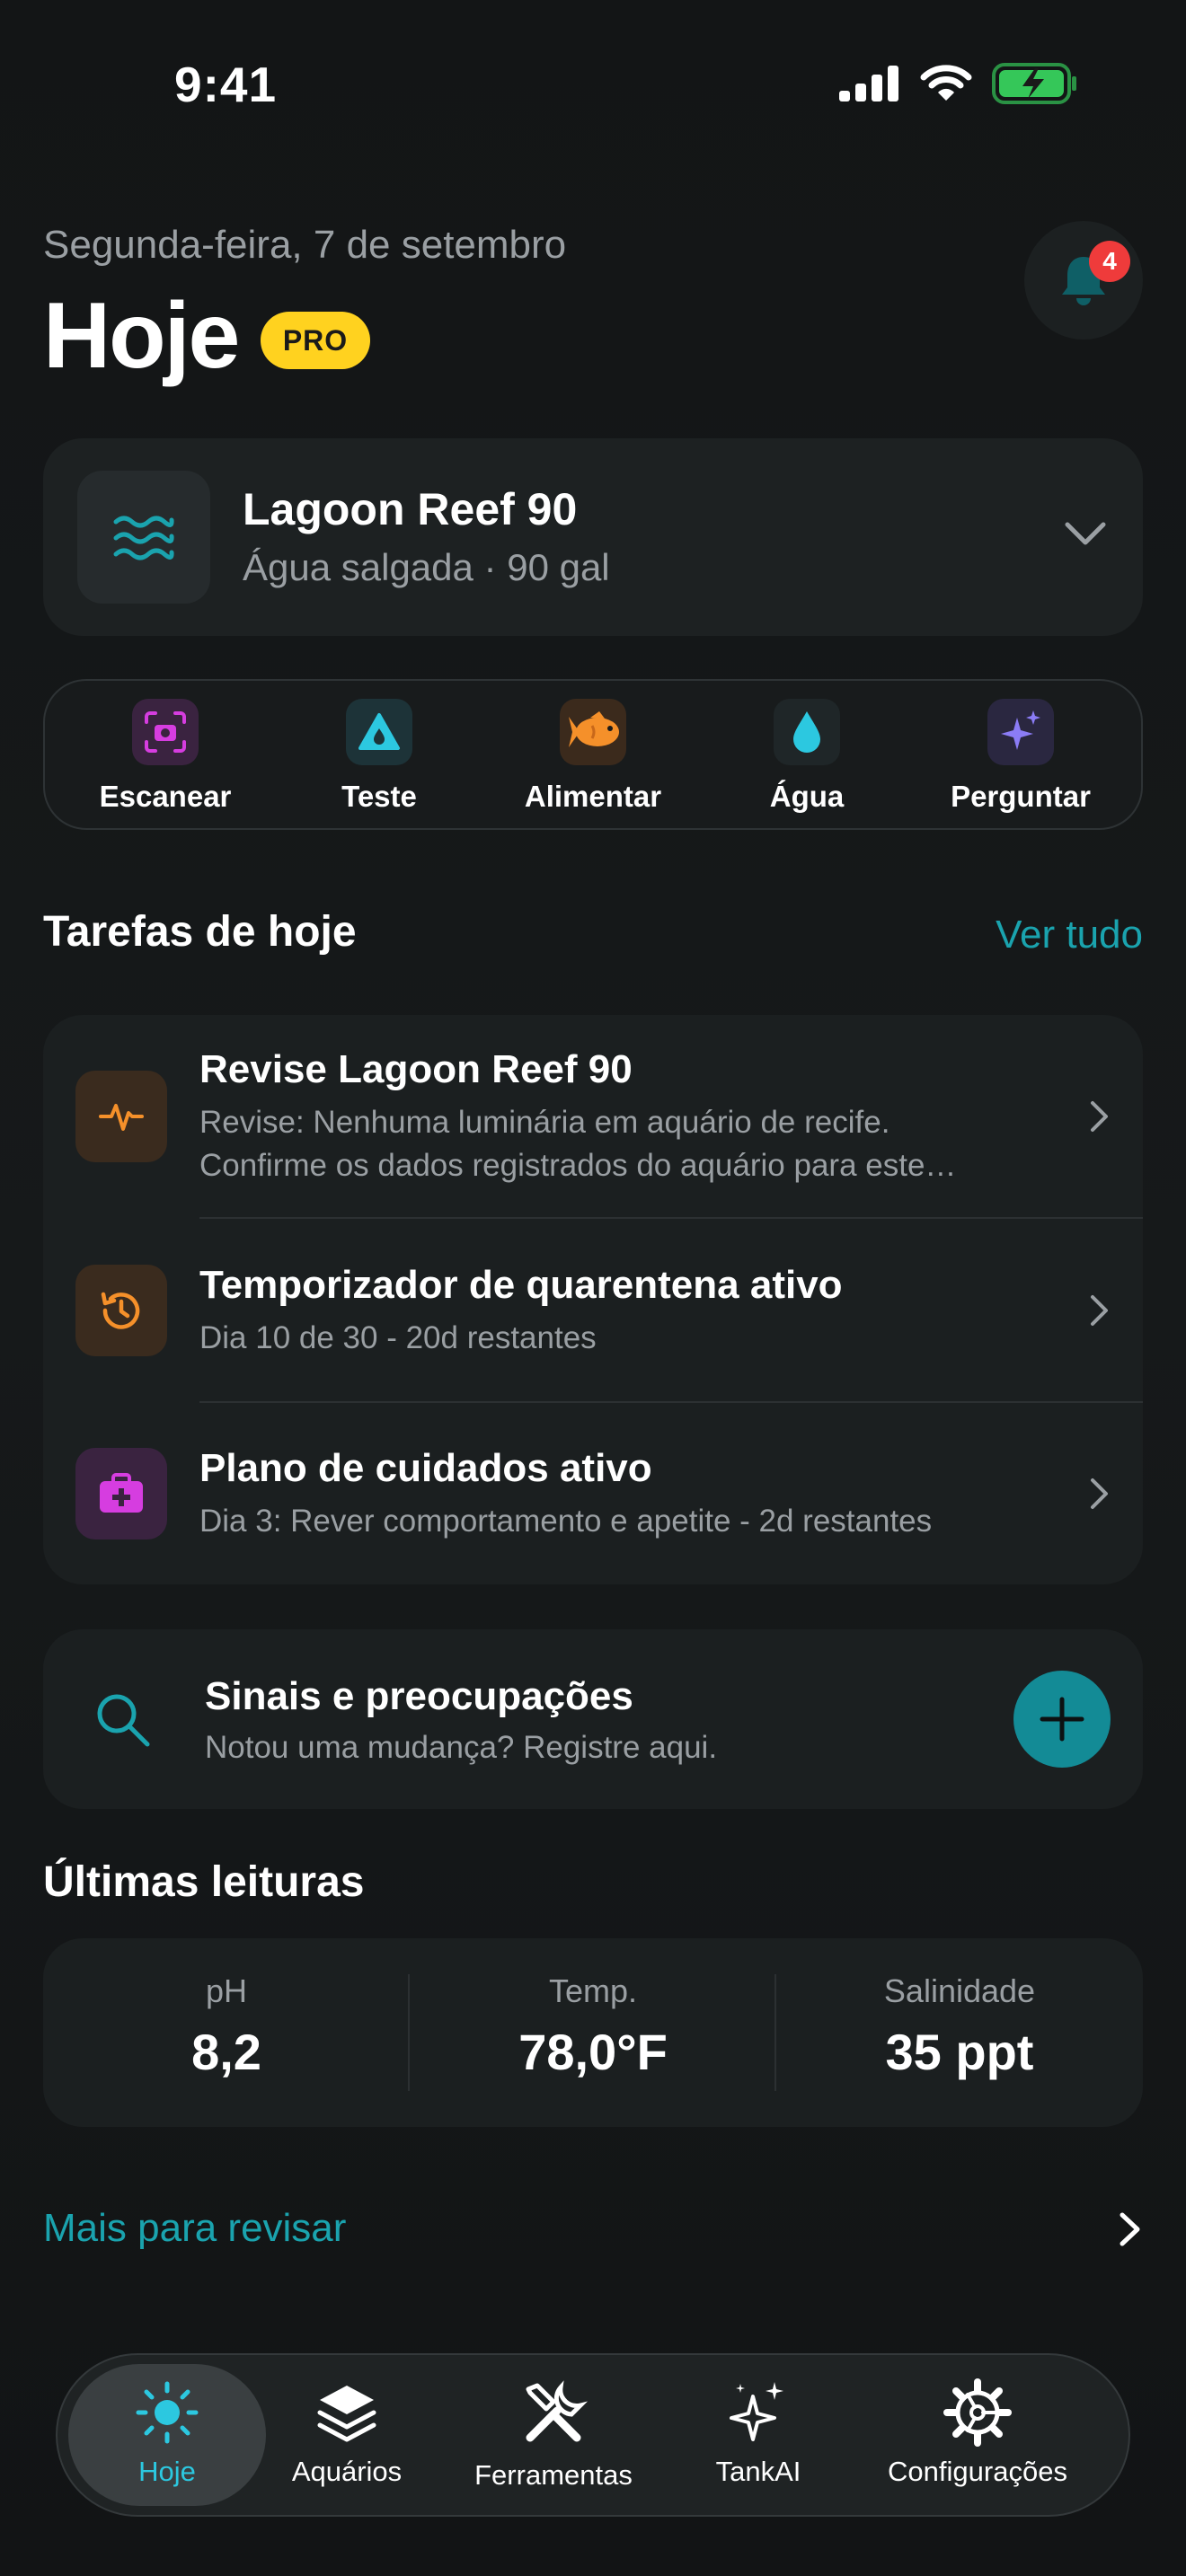 The height and width of the screenshot is (2576, 1186). I want to click on add-signal-button, so click(1062, 1719).